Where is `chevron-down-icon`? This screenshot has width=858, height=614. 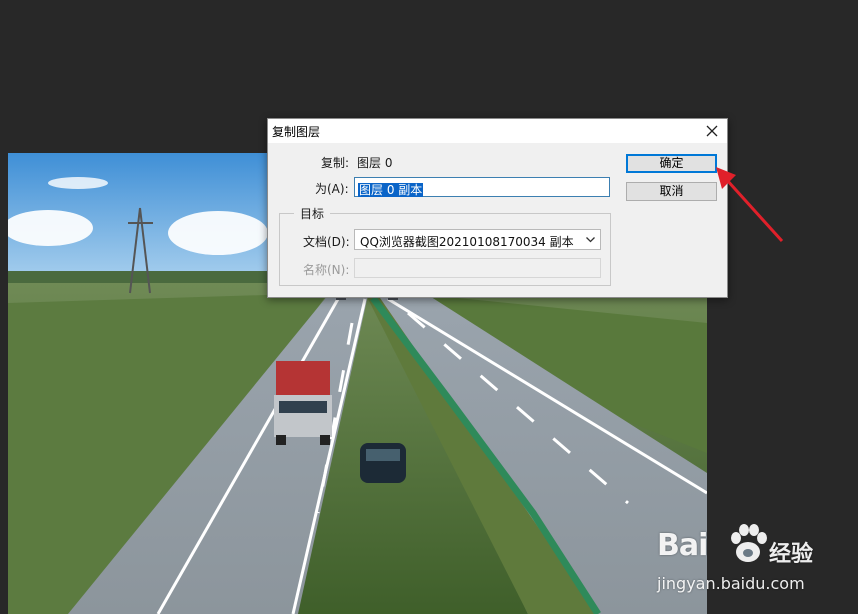
chevron-down-icon is located at coordinates (590, 240).